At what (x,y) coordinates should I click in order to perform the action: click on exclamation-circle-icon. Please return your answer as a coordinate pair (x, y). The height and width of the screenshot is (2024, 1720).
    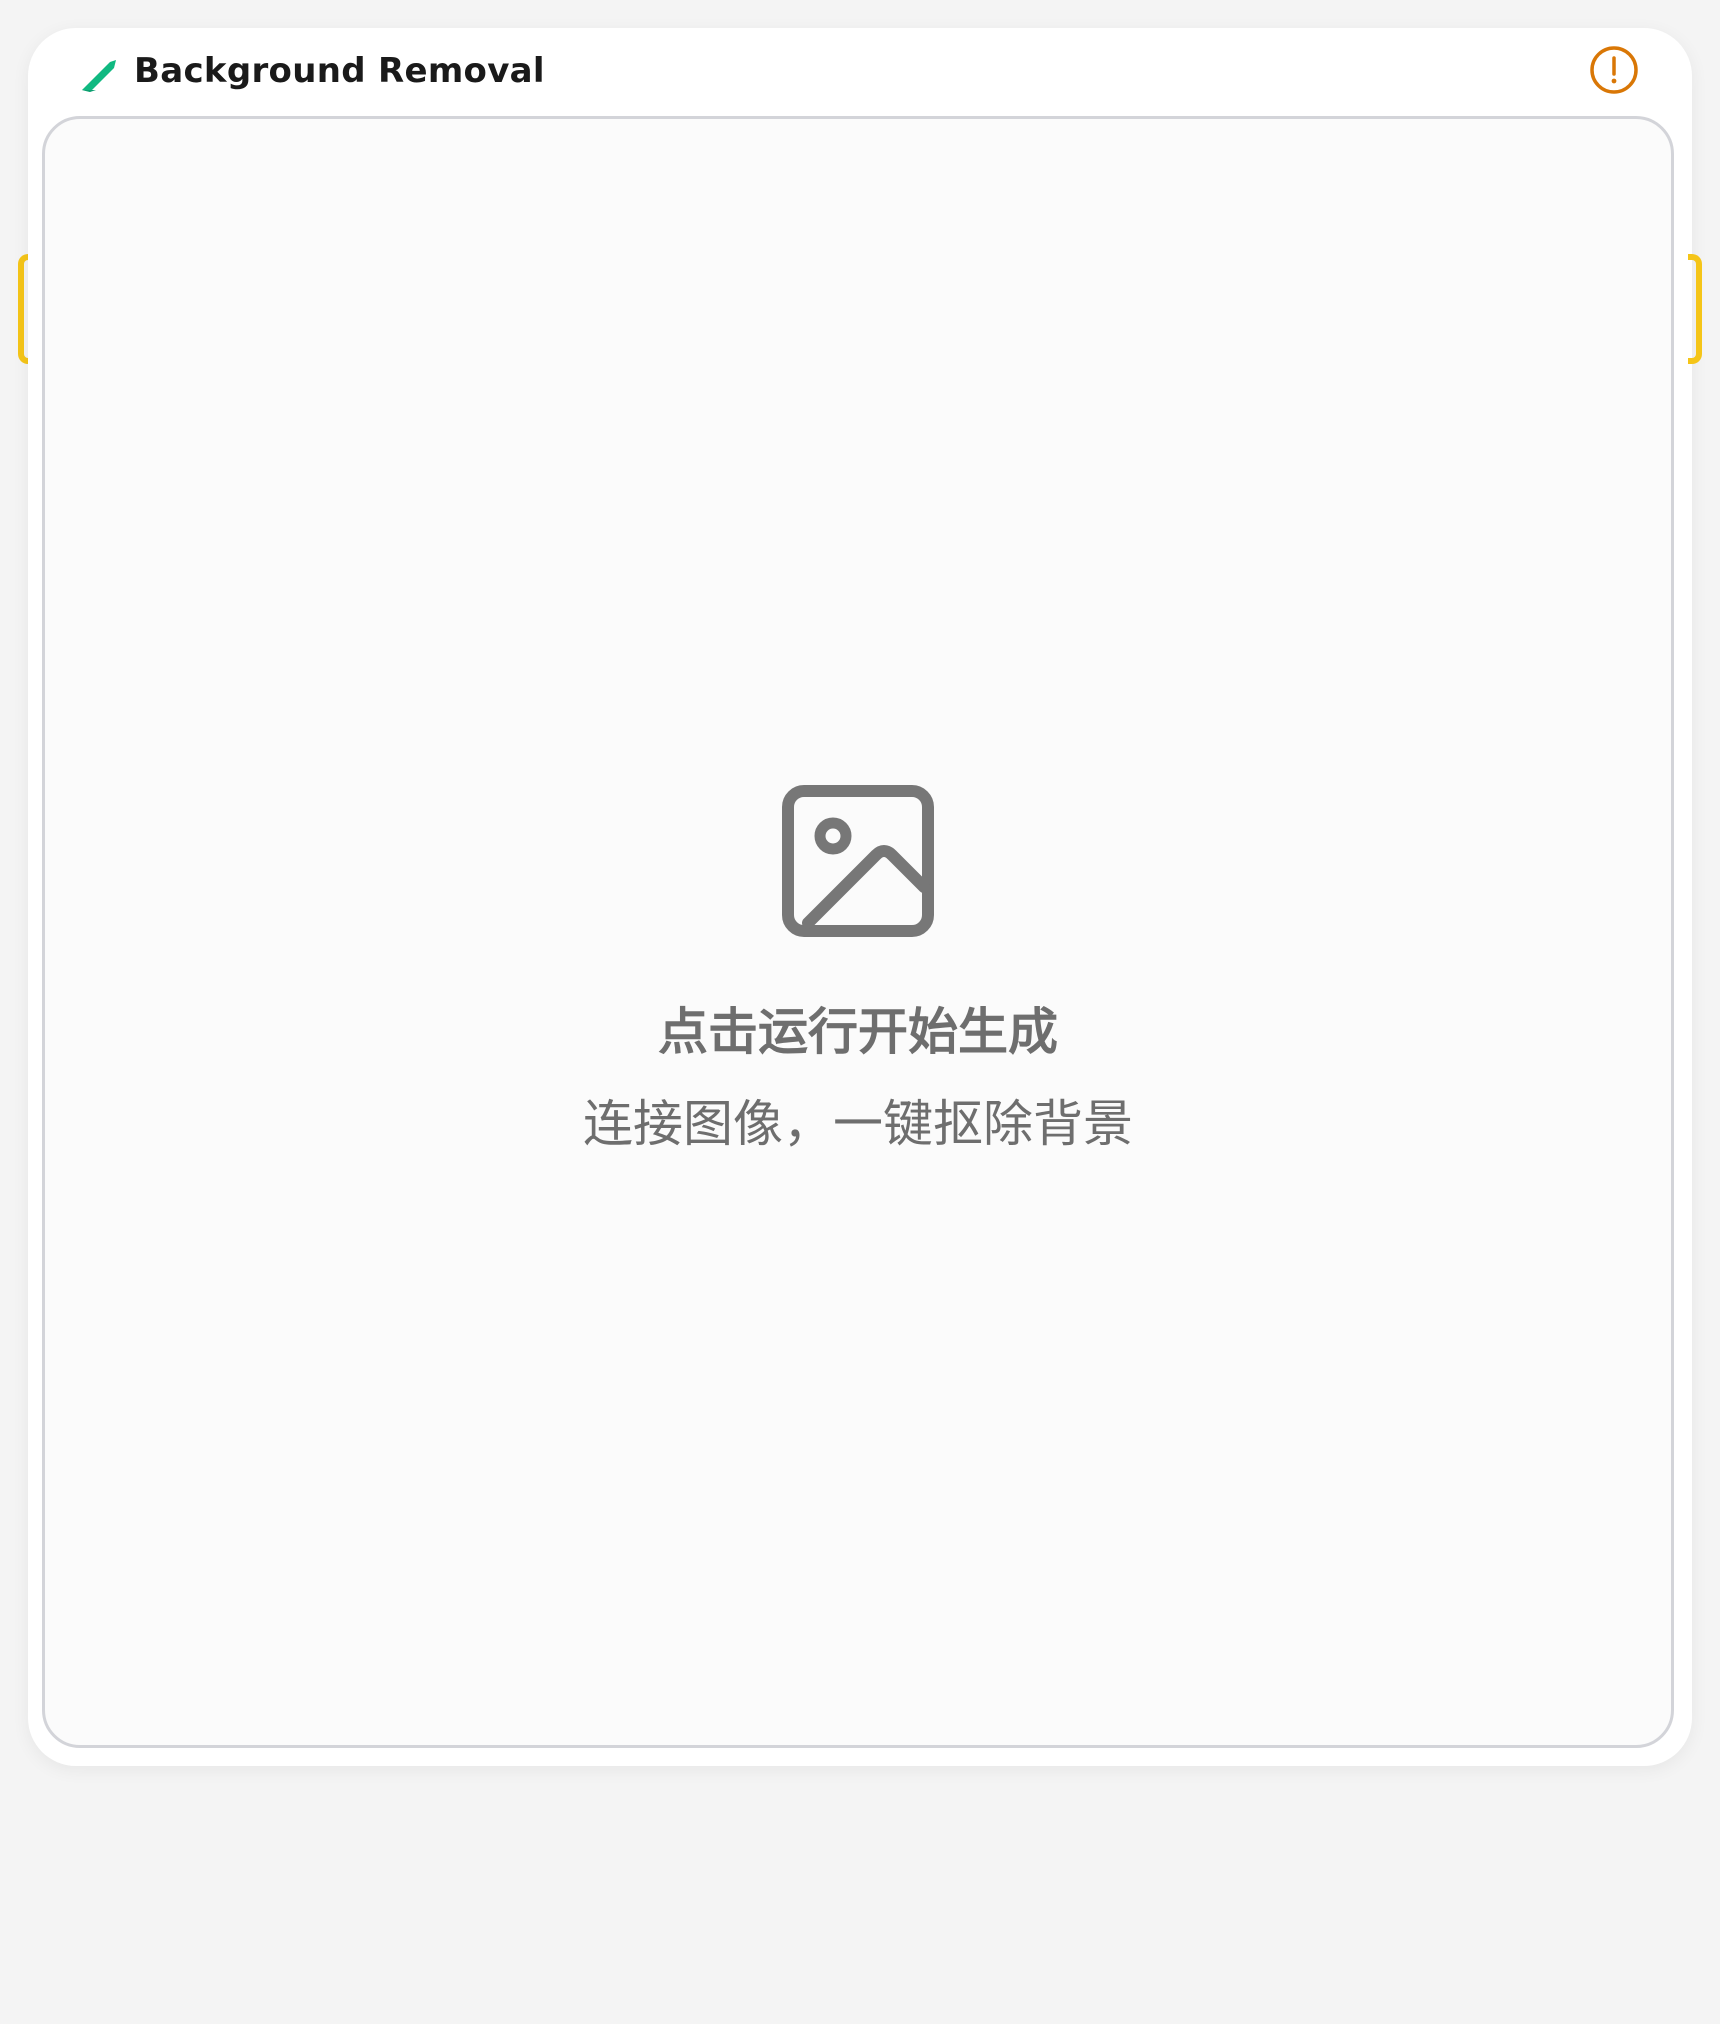
    Looking at the image, I should click on (1614, 70).